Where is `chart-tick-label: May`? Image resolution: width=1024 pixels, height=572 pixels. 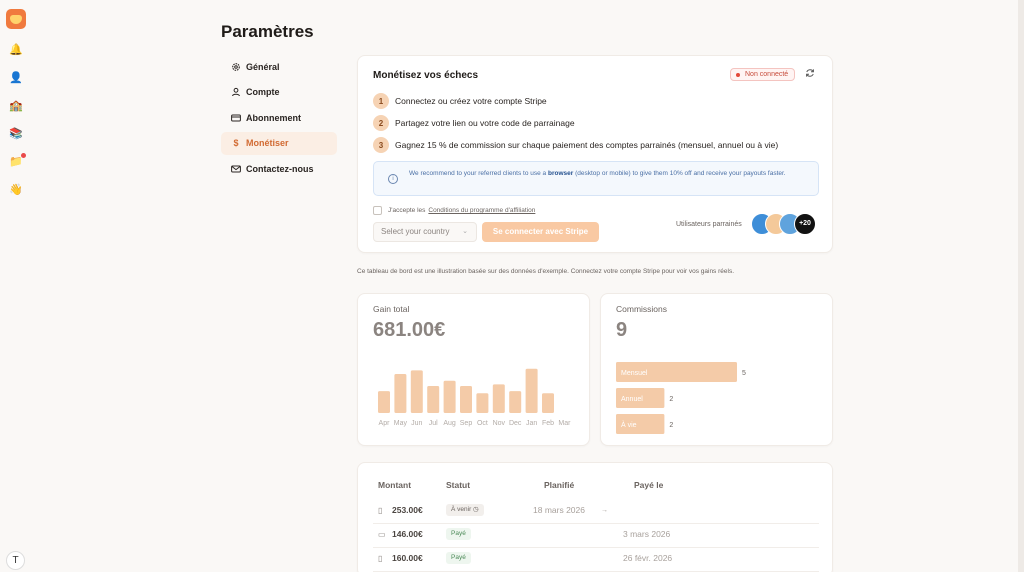
chart-tick-label: May is located at coordinates (401, 423).